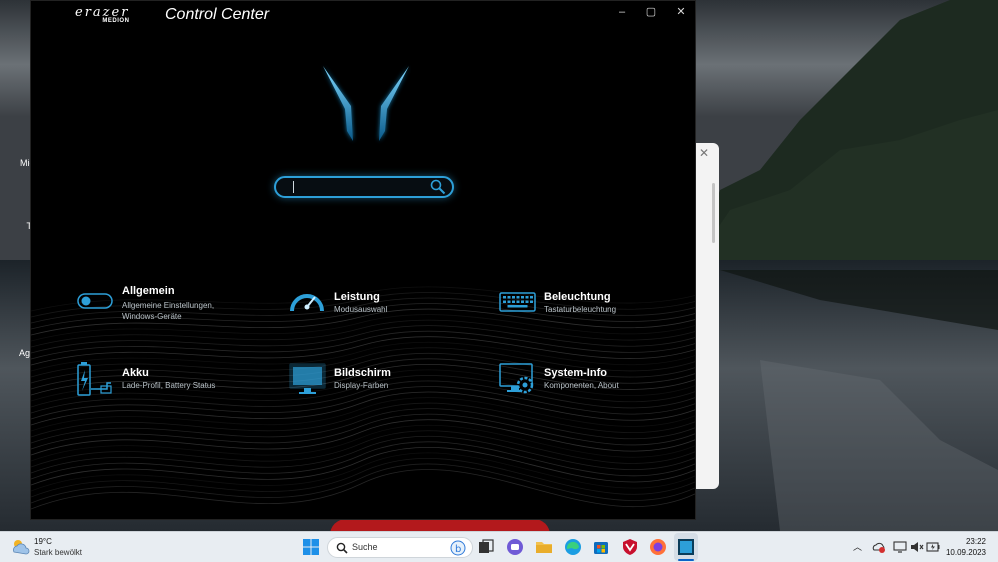 The height and width of the screenshot is (562, 998). I want to click on svg-text: b, so click(458, 549).